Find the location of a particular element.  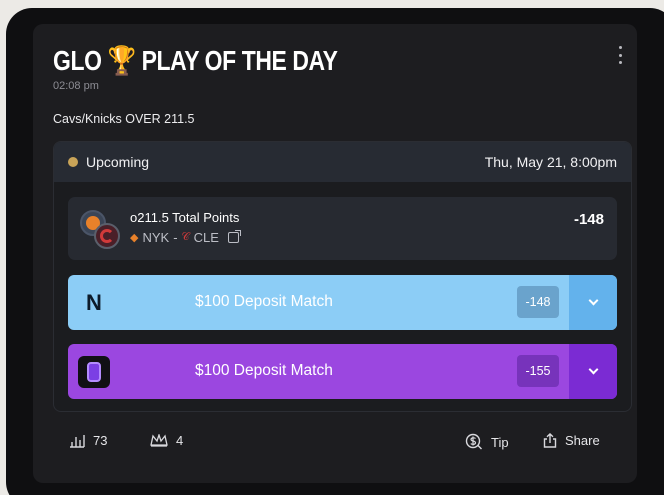

tip-button: Tip is located at coordinates (487, 442).